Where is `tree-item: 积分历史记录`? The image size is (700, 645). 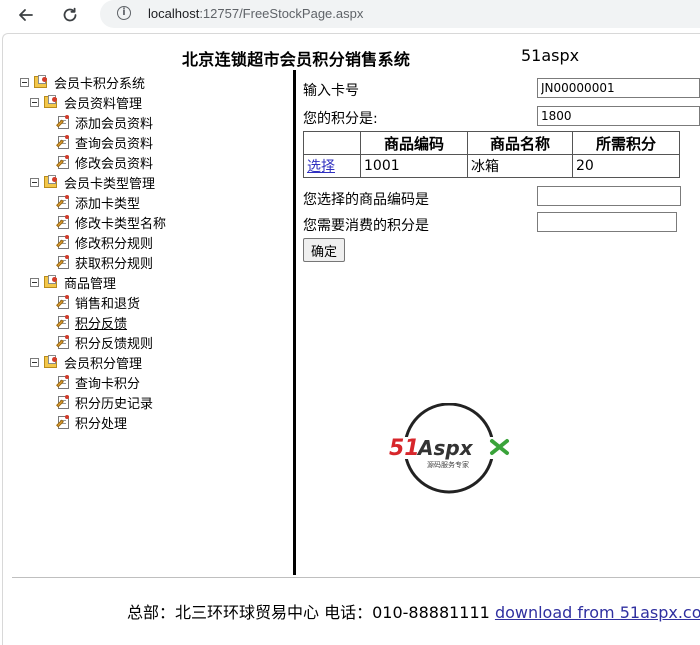 tree-item: 积分历史记录 is located at coordinates (105, 402).